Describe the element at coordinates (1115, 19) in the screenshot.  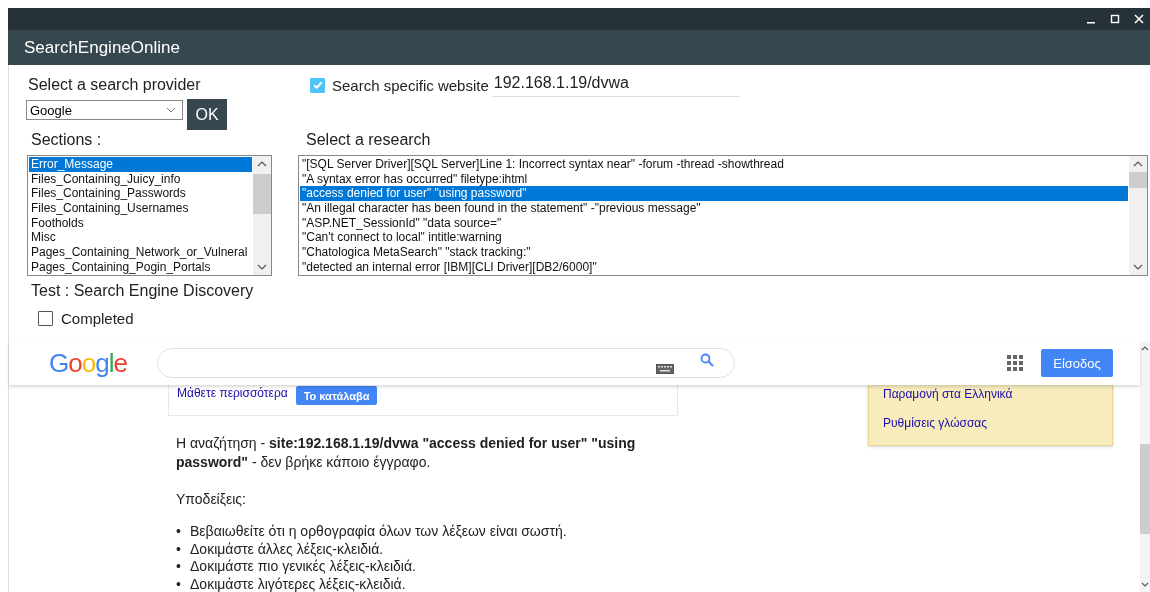
I see `maximize-icon` at that location.